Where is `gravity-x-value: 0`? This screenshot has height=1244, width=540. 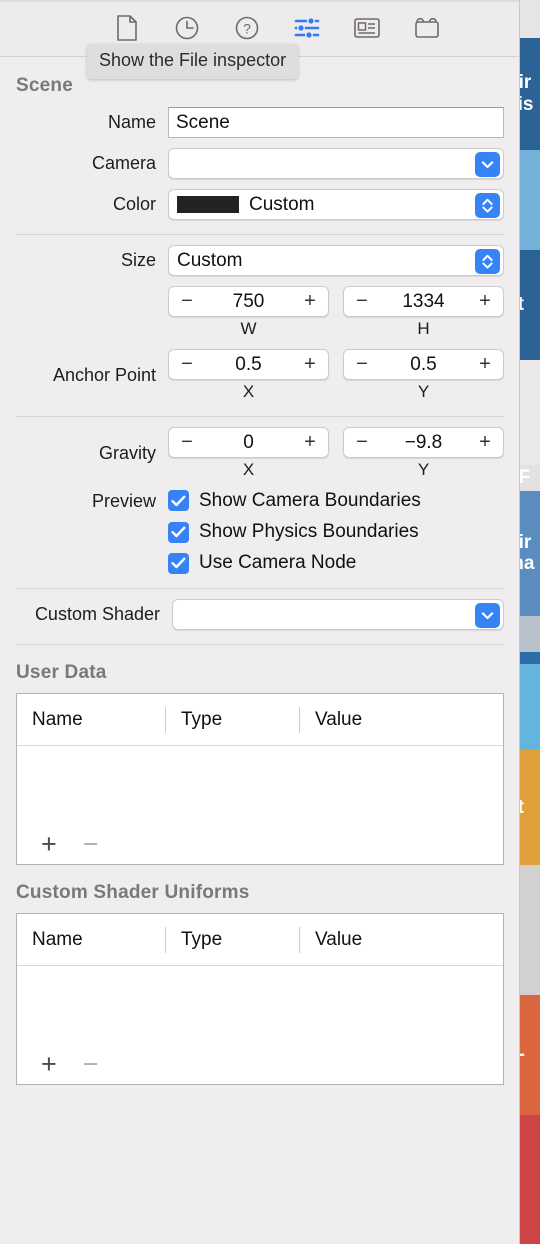 gravity-x-value: 0 is located at coordinates (248, 443).